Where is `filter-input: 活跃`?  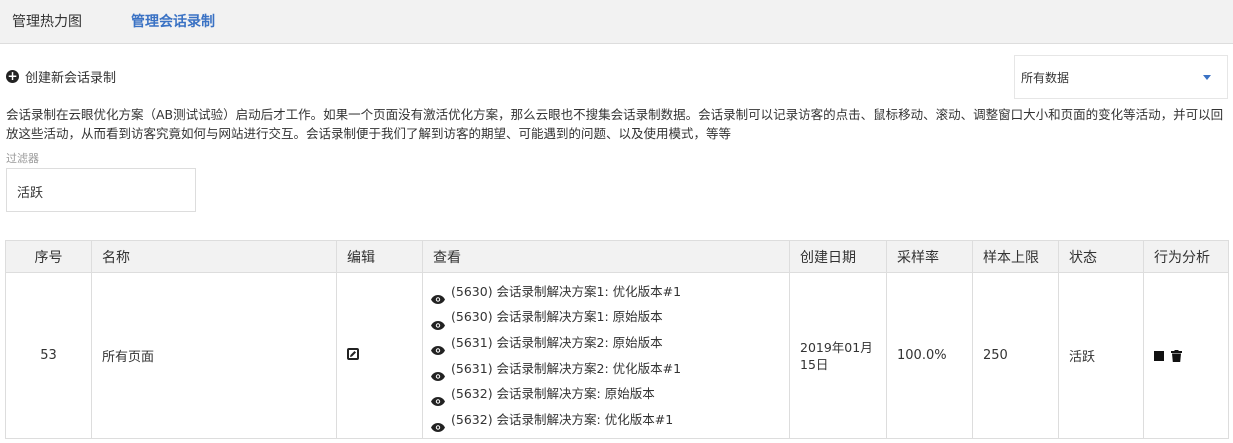
filter-input: 活跃 is located at coordinates (101, 190).